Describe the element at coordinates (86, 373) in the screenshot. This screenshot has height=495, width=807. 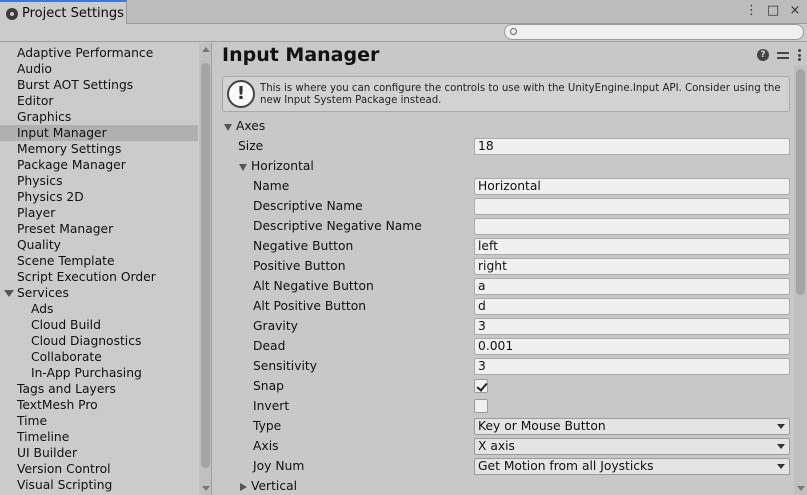
I see `sidebar-item-label: In-App Purchasing` at that location.